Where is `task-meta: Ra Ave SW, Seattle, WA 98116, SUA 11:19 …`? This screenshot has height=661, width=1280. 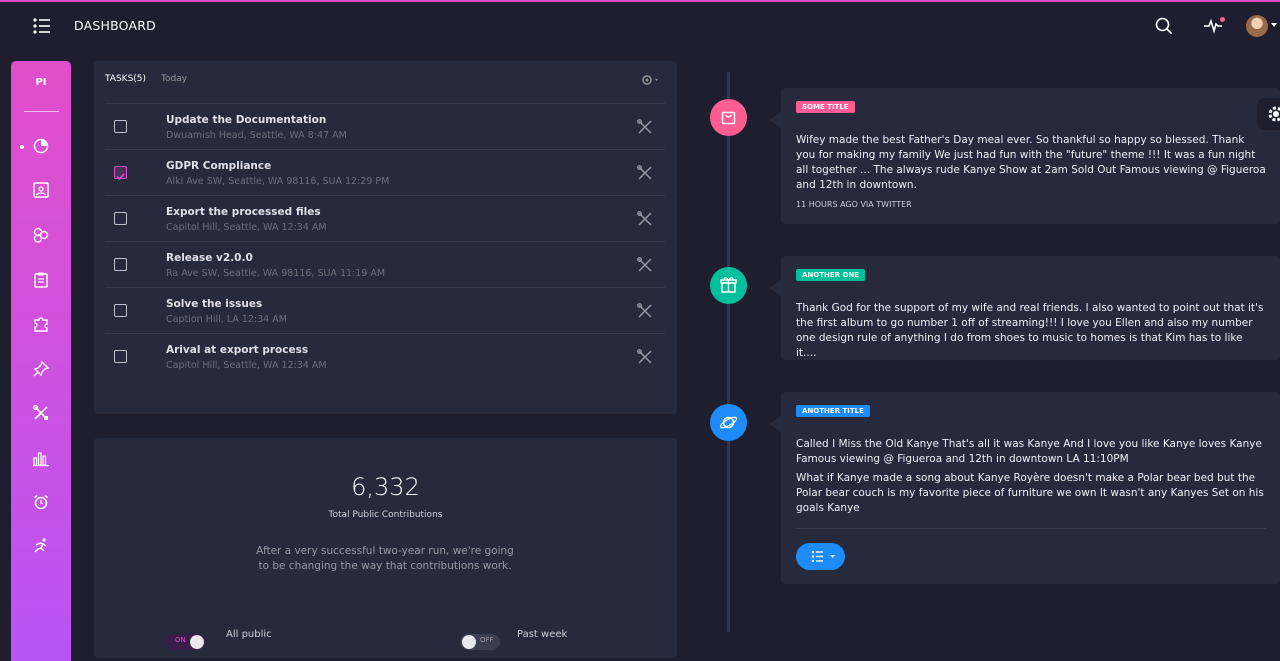 task-meta: Ra Ave SW, Seattle, WA 98116, SUA 11:19 … is located at coordinates (276, 273).